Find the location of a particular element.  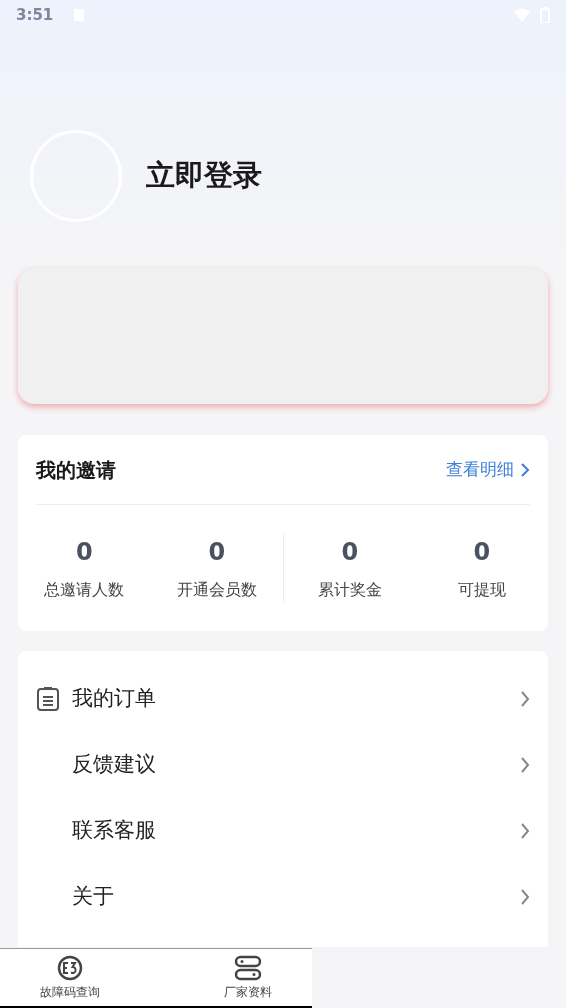

menu-item: 反馈建议 is located at coordinates (283, 765).